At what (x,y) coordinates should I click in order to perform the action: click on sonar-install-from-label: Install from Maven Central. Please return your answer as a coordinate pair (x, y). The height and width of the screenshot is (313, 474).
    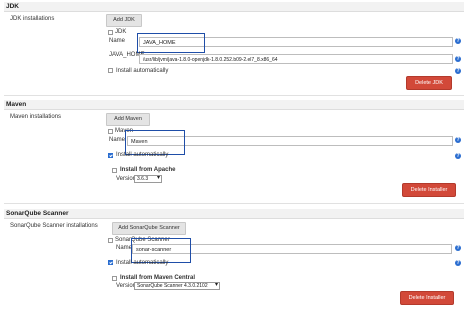
    Looking at the image, I should click on (158, 278).